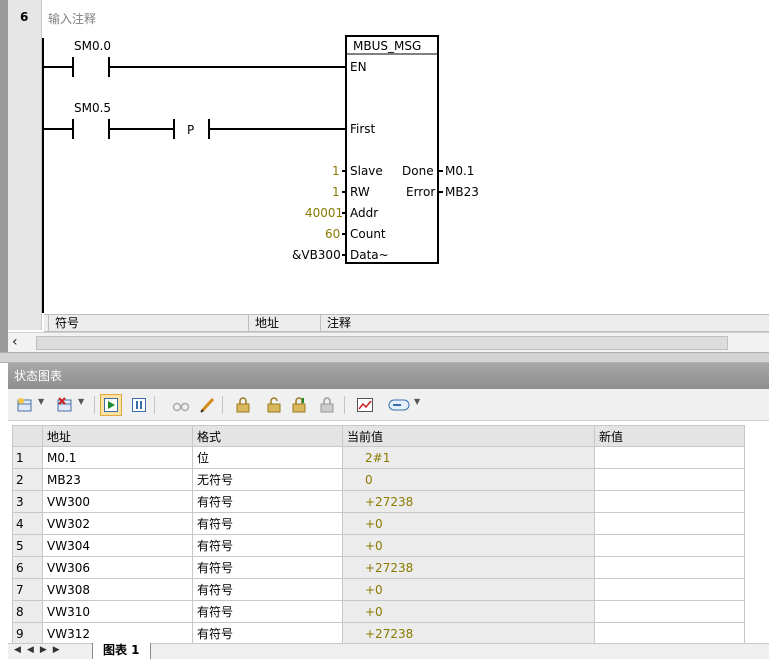 The height and width of the screenshot is (659, 769). Describe the element at coordinates (267, 479) in the screenshot. I see `format-cell: 无符号` at that location.